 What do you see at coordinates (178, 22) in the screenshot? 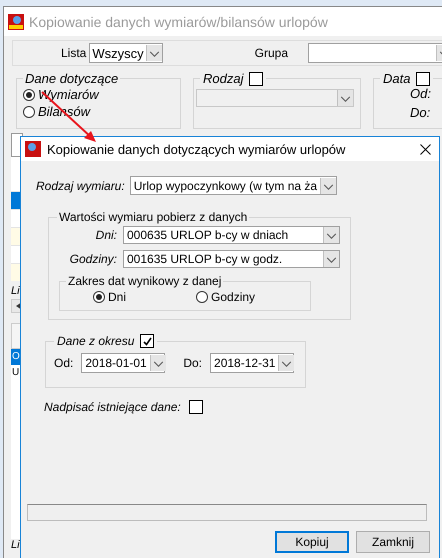
I see `window-title: Kopiowanie danych wymiarów/bilansów urlopów` at bounding box center [178, 22].